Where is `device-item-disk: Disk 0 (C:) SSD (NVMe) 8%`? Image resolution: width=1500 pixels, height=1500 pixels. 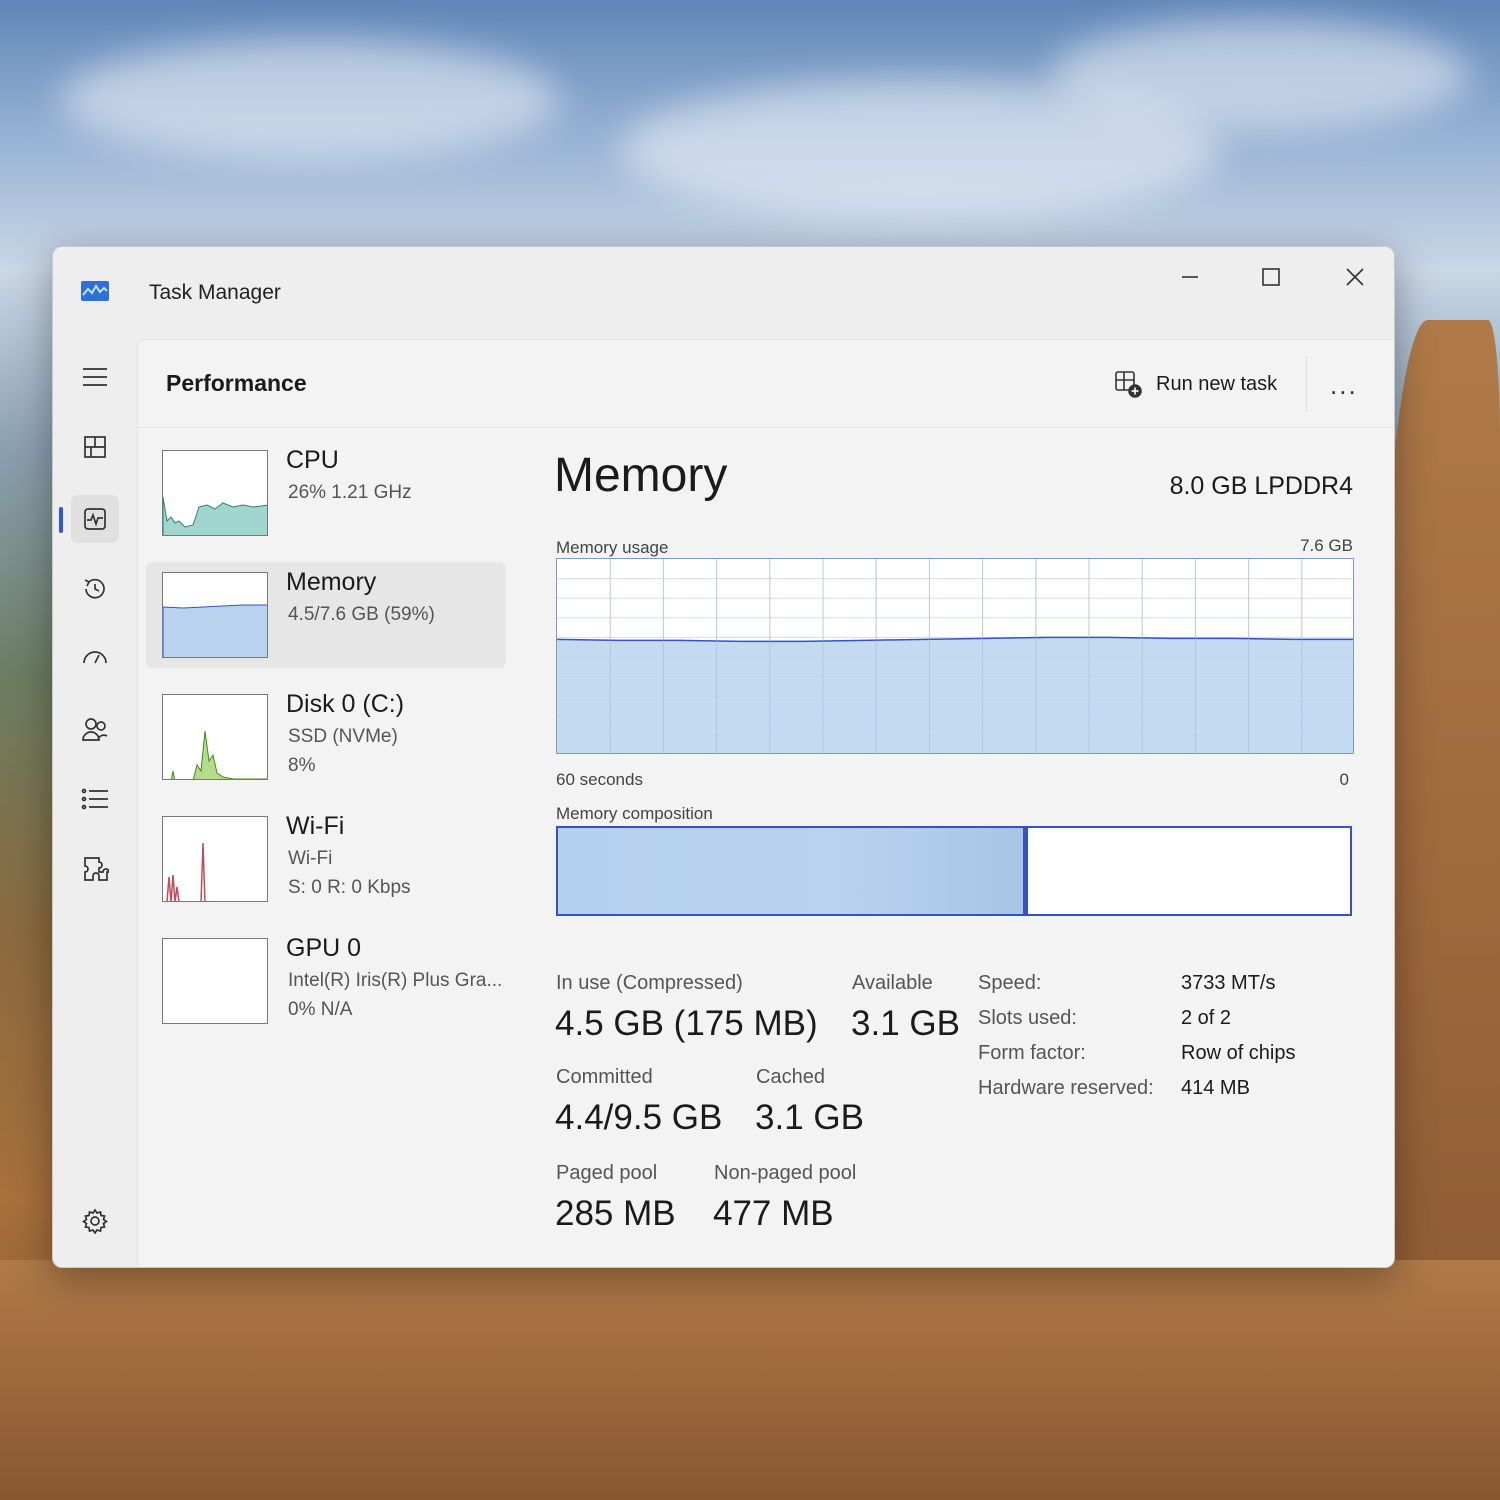 device-item-disk: Disk 0 (C:) SSD (NVMe) 8% is located at coordinates (326, 737).